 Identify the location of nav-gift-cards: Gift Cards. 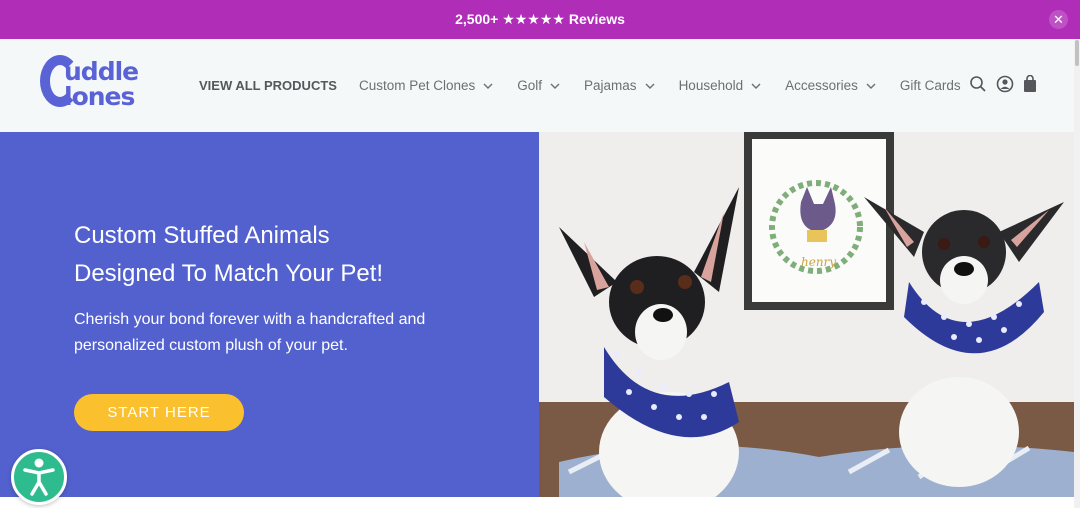
(930, 85).